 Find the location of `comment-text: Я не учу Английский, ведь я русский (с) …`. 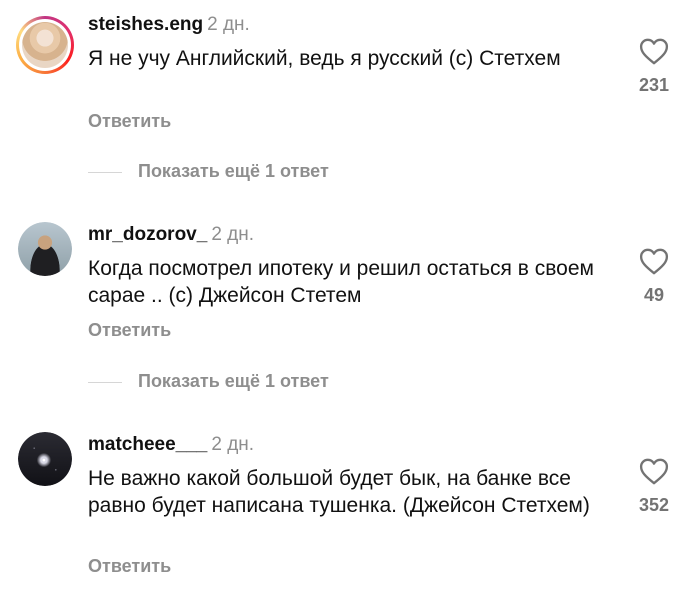

comment-text: Я не учу Английский, ведь я русский (с) … is located at coordinates (324, 58).